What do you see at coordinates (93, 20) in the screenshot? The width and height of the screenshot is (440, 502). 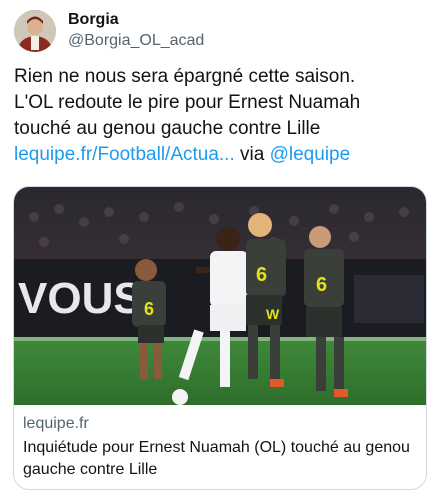 I see `author-name: Borgia` at bounding box center [93, 20].